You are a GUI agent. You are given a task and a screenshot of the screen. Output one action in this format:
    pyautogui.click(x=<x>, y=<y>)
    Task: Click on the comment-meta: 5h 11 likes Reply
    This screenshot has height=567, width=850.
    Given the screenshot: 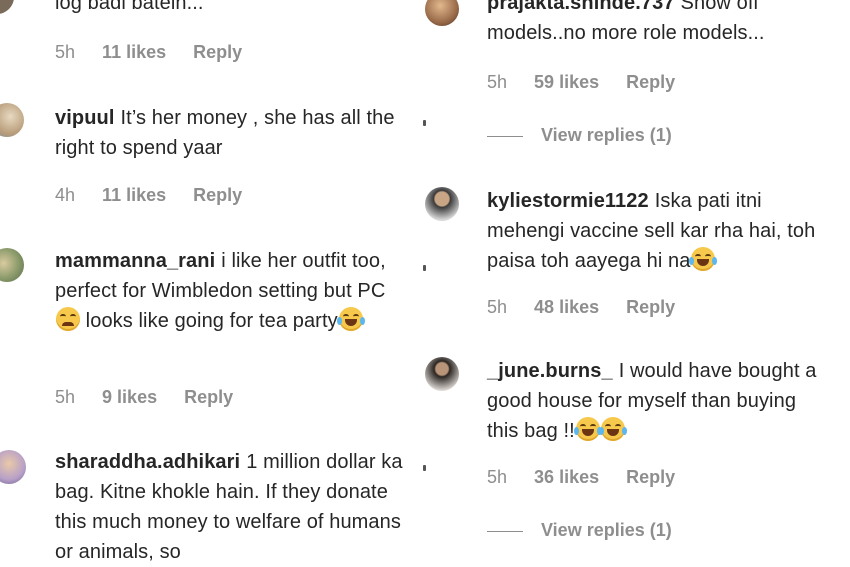 What is the action you would take?
    pyautogui.click(x=159, y=52)
    